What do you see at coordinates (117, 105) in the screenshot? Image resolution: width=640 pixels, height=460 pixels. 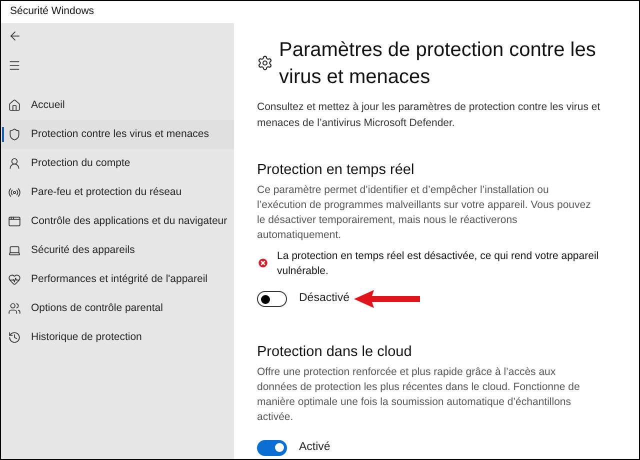 I see `sidebar-item: Accueil` at bounding box center [117, 105].